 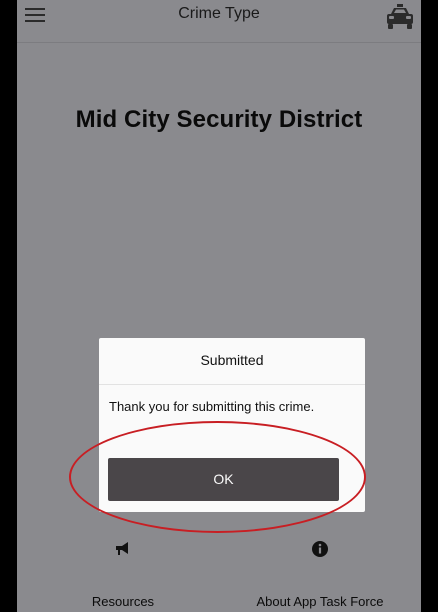 I want to click on top-bar: Crime Type, so click(x=219, y=21).